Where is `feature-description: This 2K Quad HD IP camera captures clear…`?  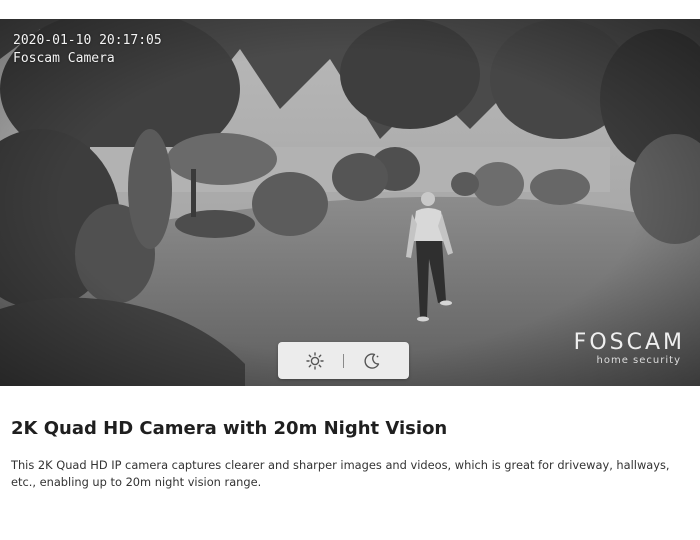
feature-description: This 2K Quad HD IP camera captures clear… is located at coordinates (340, 473).